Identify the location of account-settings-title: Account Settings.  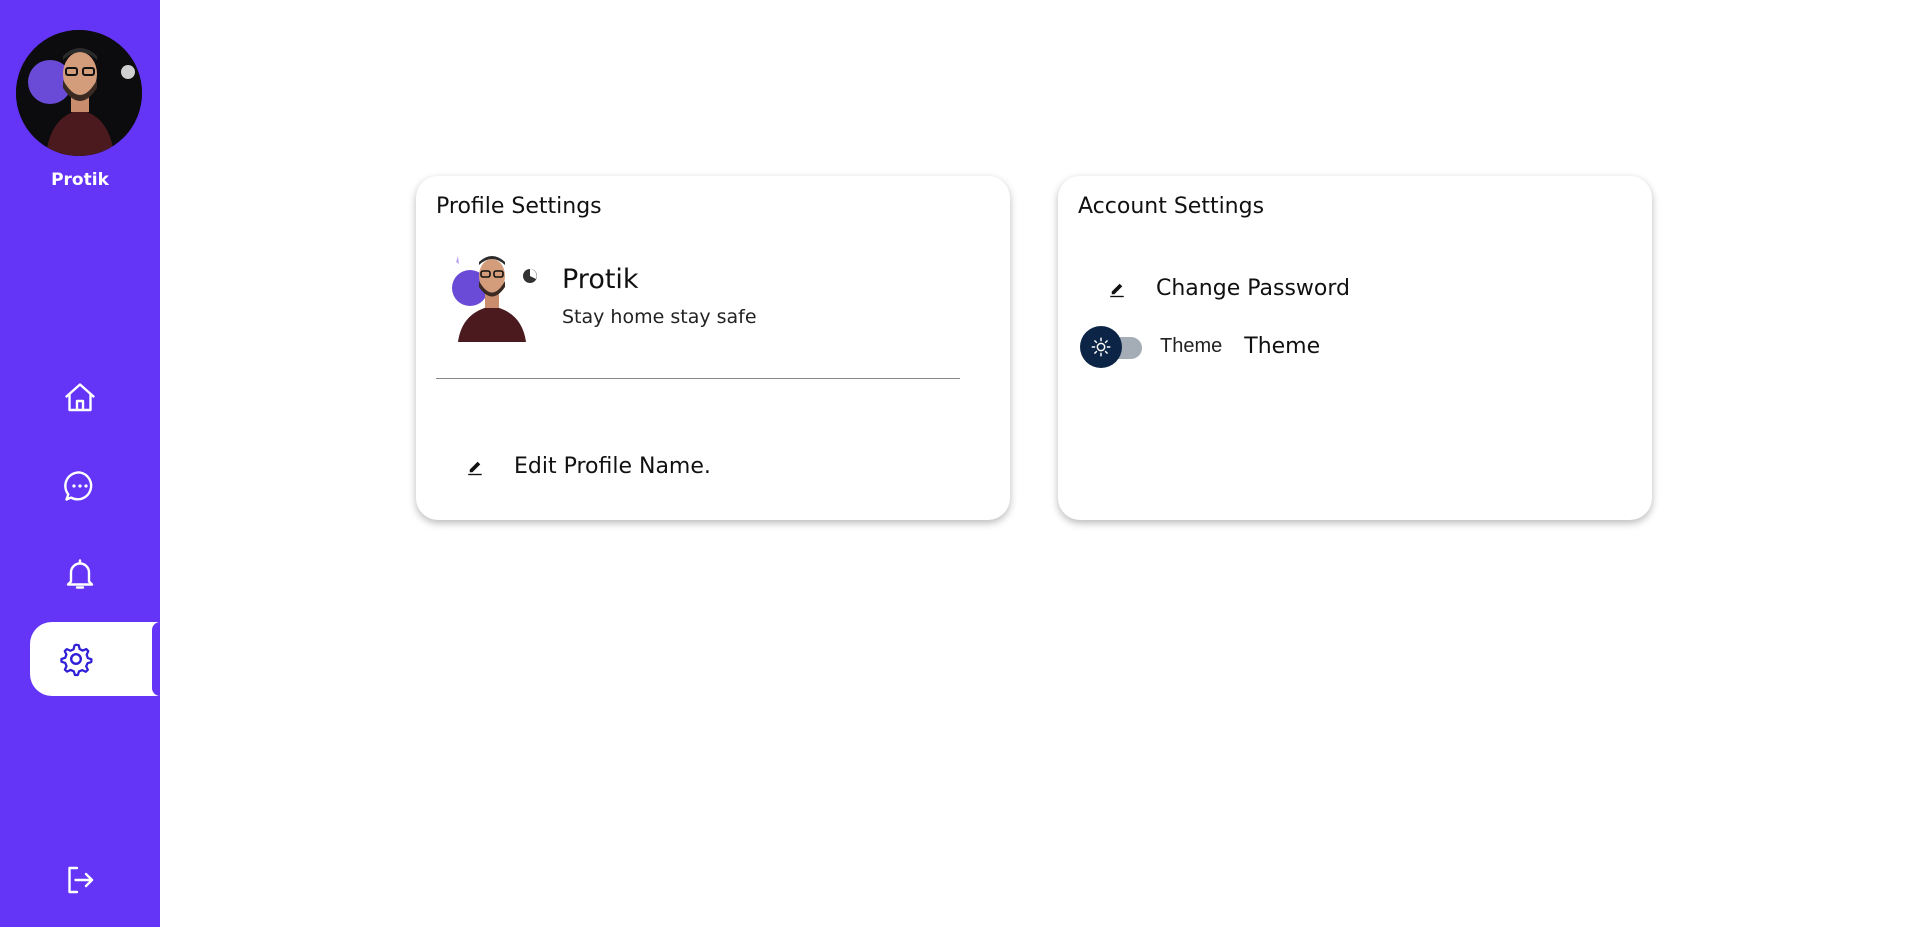
(1171, 206).